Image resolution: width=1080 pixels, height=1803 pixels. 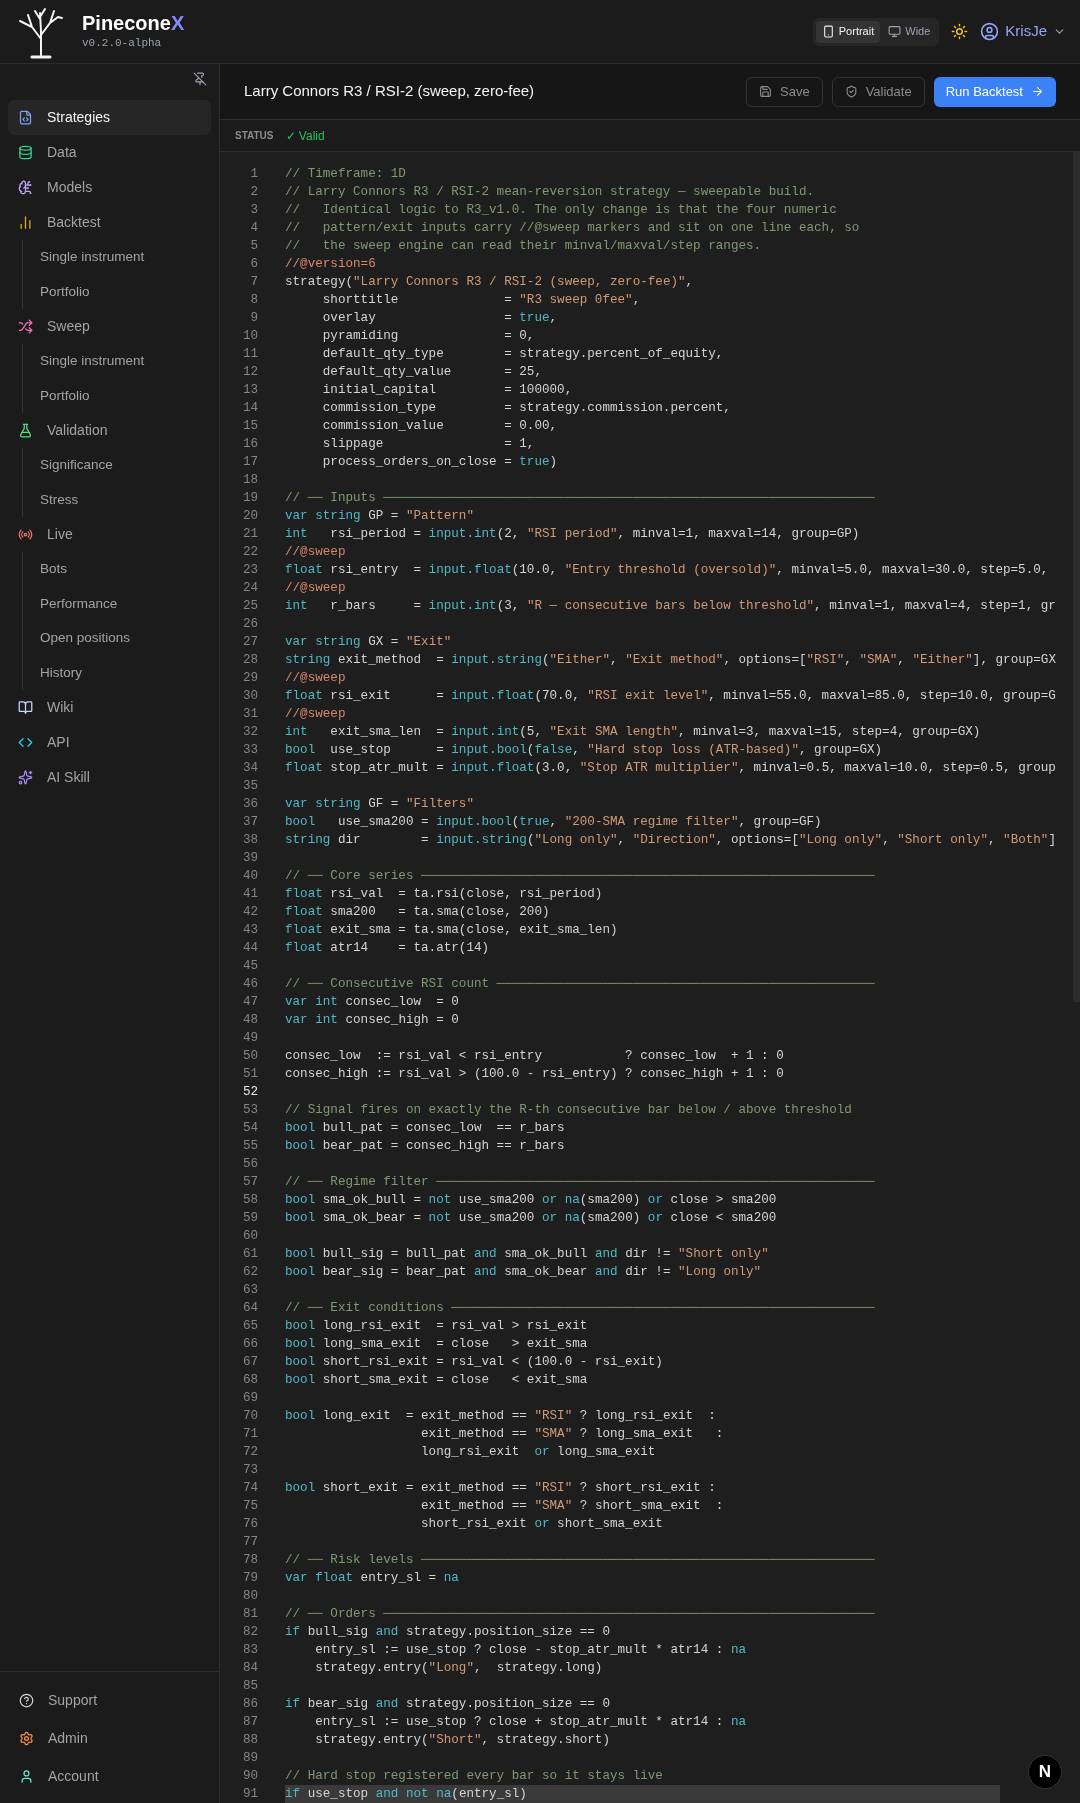 What do you see at coordinates (253, 210) in the screenshot?
I see `line-number: 3` at bounding box center [253, 210].